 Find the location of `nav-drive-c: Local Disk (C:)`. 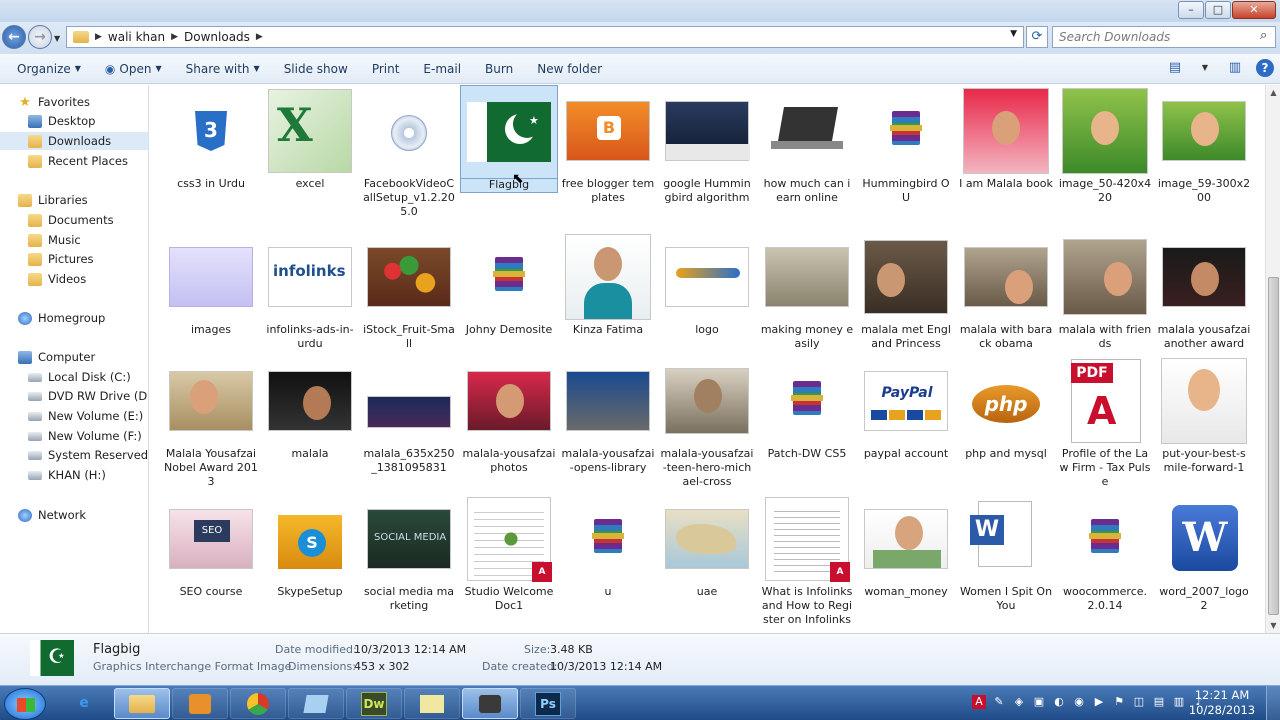

nav-drive-c: Local Disk (C:) is located at coordinates (79, 377).